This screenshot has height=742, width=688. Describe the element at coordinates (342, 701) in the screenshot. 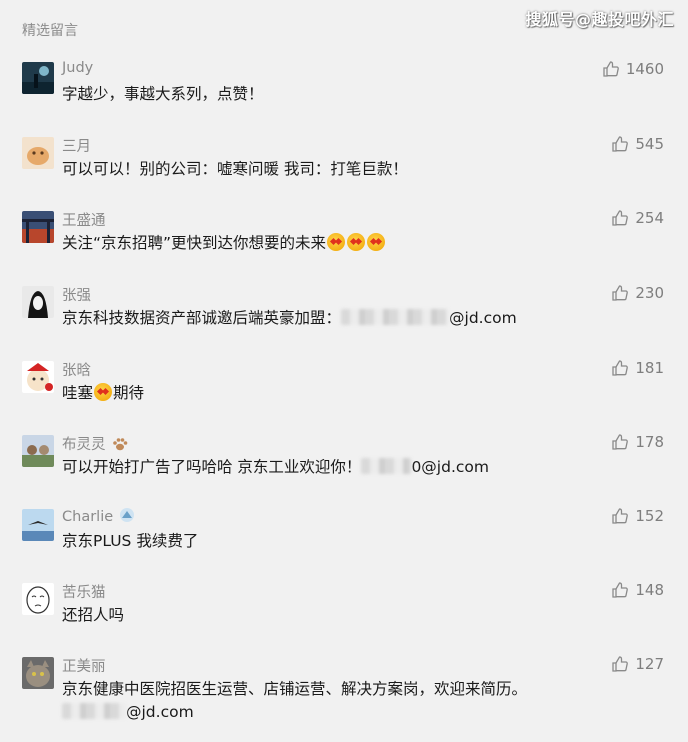

I see `comment-text: 京东健康中医院招医生运营、店铺运营、解决方案岗，欢迎来简历。 @jd.com` at that location.